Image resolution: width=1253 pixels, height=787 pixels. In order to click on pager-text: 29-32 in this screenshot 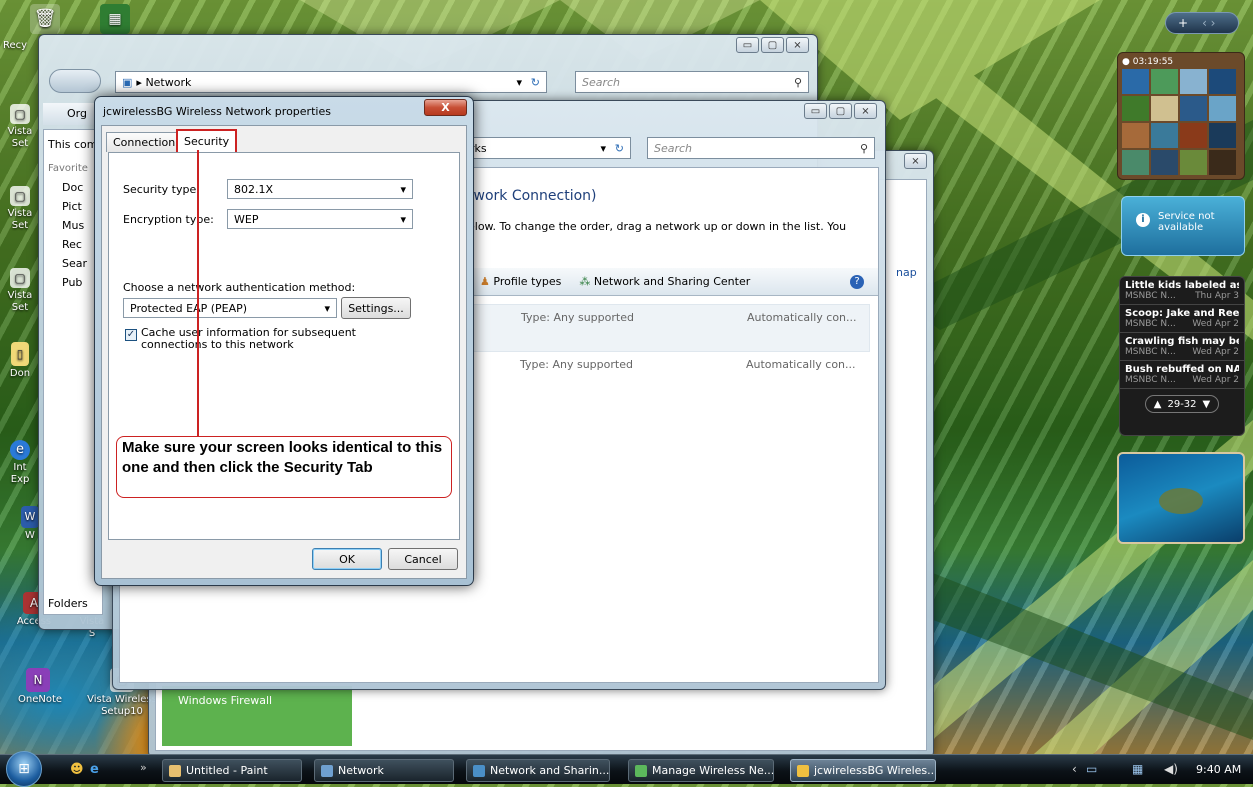, I will do `click(1182, 404)`.